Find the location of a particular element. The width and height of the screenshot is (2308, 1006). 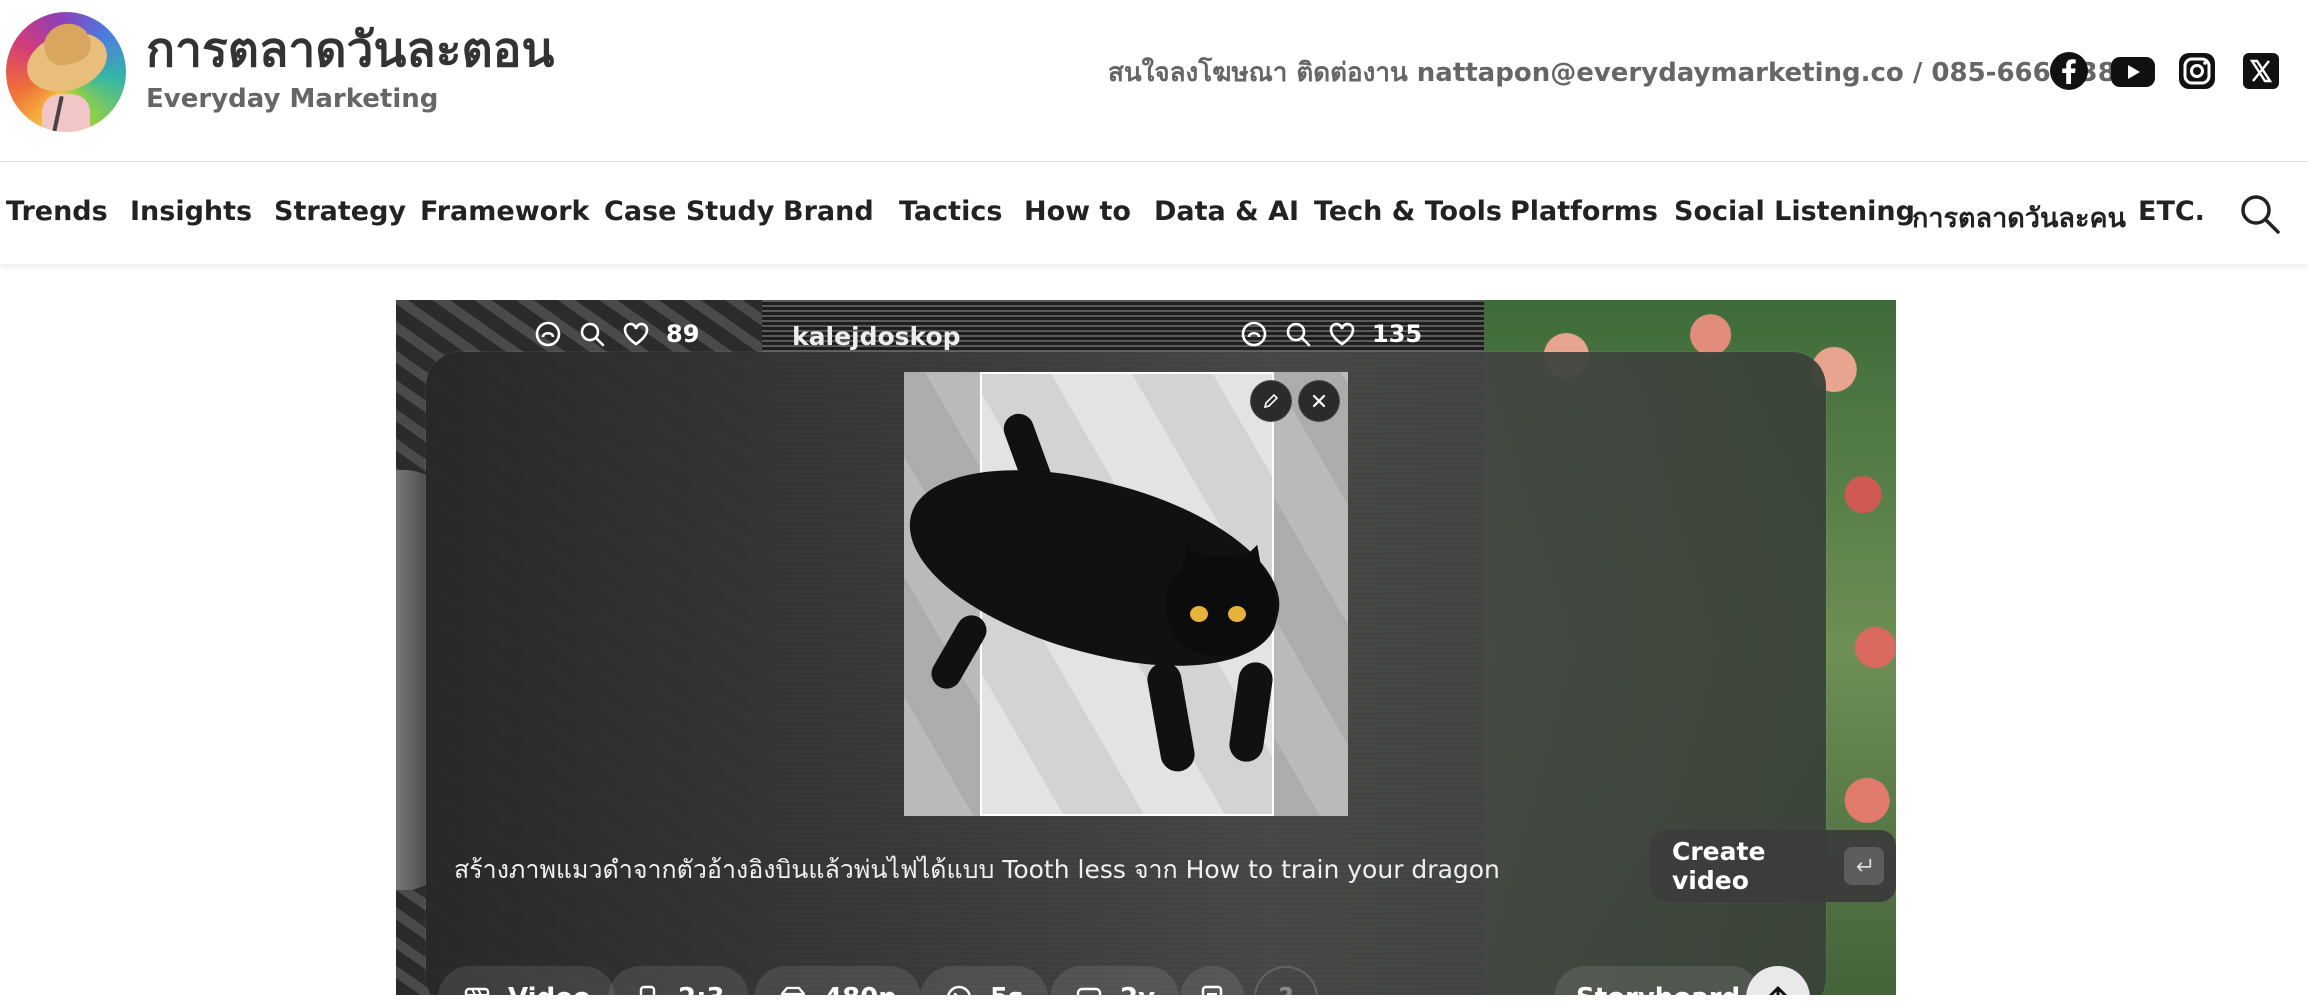

nav-item-social-listening: Social Listening is located at coordinates (1794, 211).